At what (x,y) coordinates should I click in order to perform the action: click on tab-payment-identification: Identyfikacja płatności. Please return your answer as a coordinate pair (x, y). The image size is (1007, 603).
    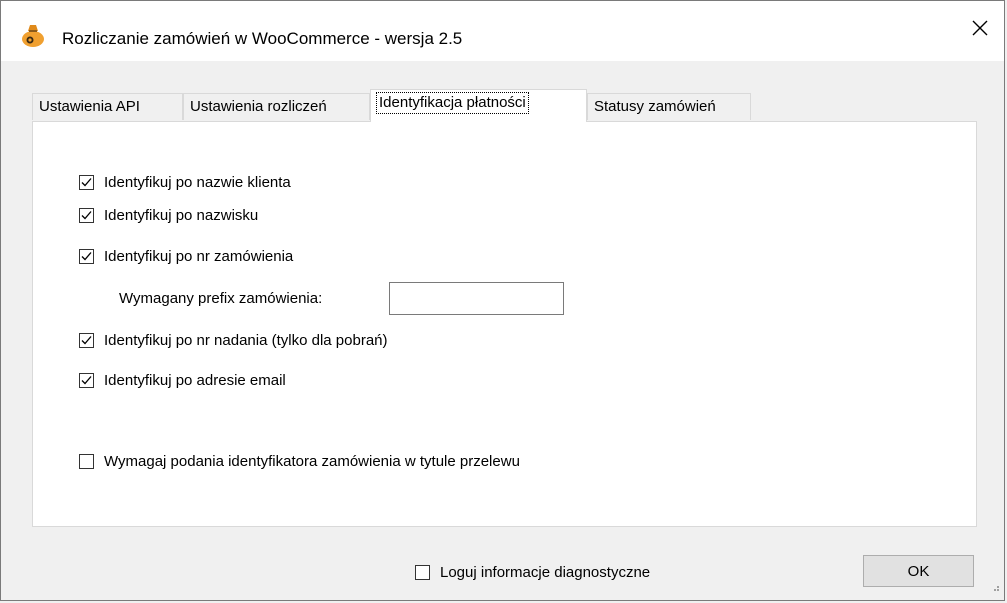
    Looking at the image, I should click on (478, 105).